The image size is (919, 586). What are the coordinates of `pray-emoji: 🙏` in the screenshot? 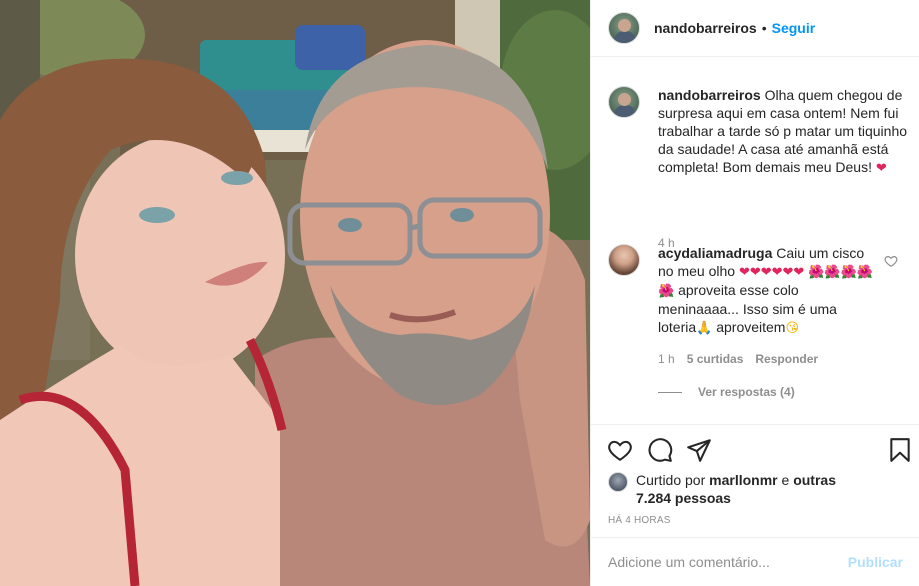 It's located at (704, 327).